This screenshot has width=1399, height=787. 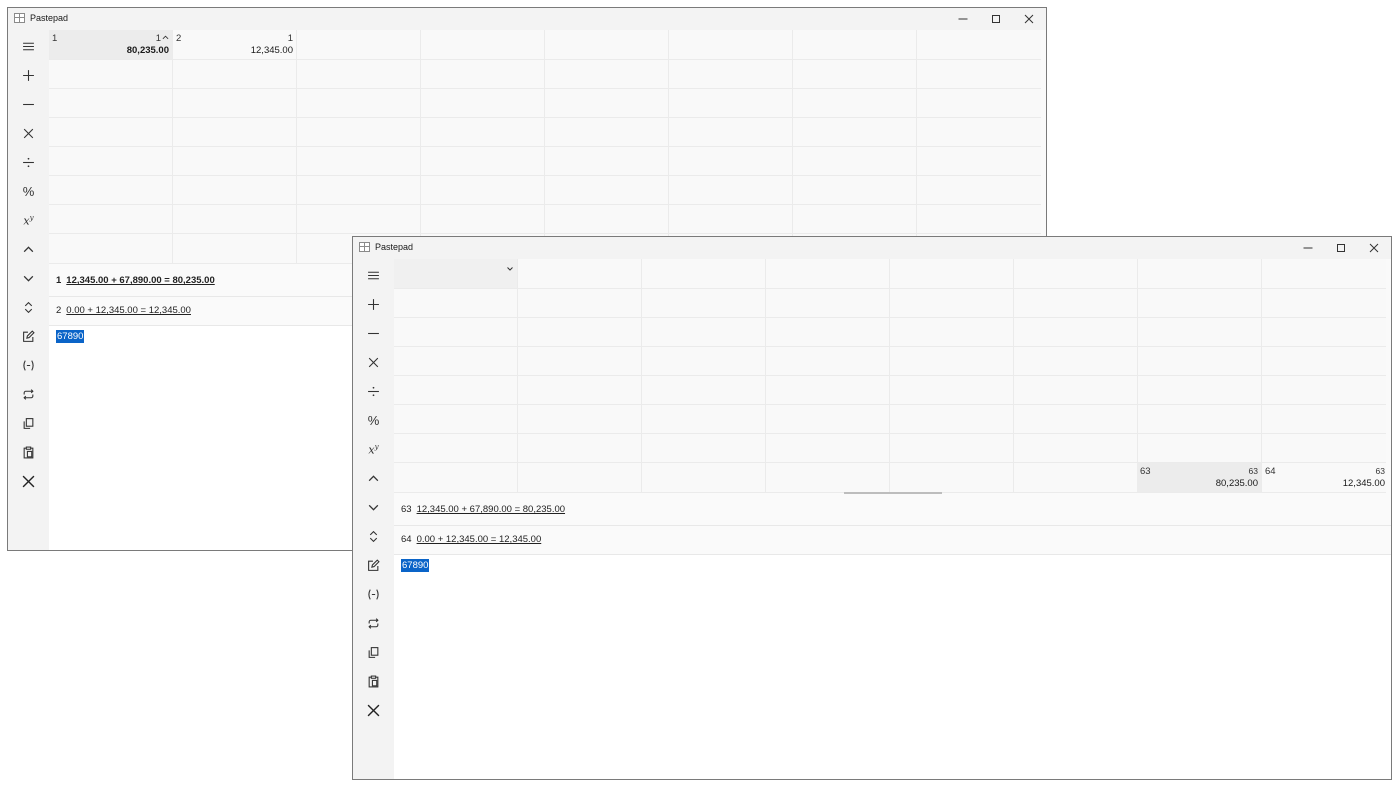 I want to click on operation-toolbar: % xy, so click(x=28, y=290).